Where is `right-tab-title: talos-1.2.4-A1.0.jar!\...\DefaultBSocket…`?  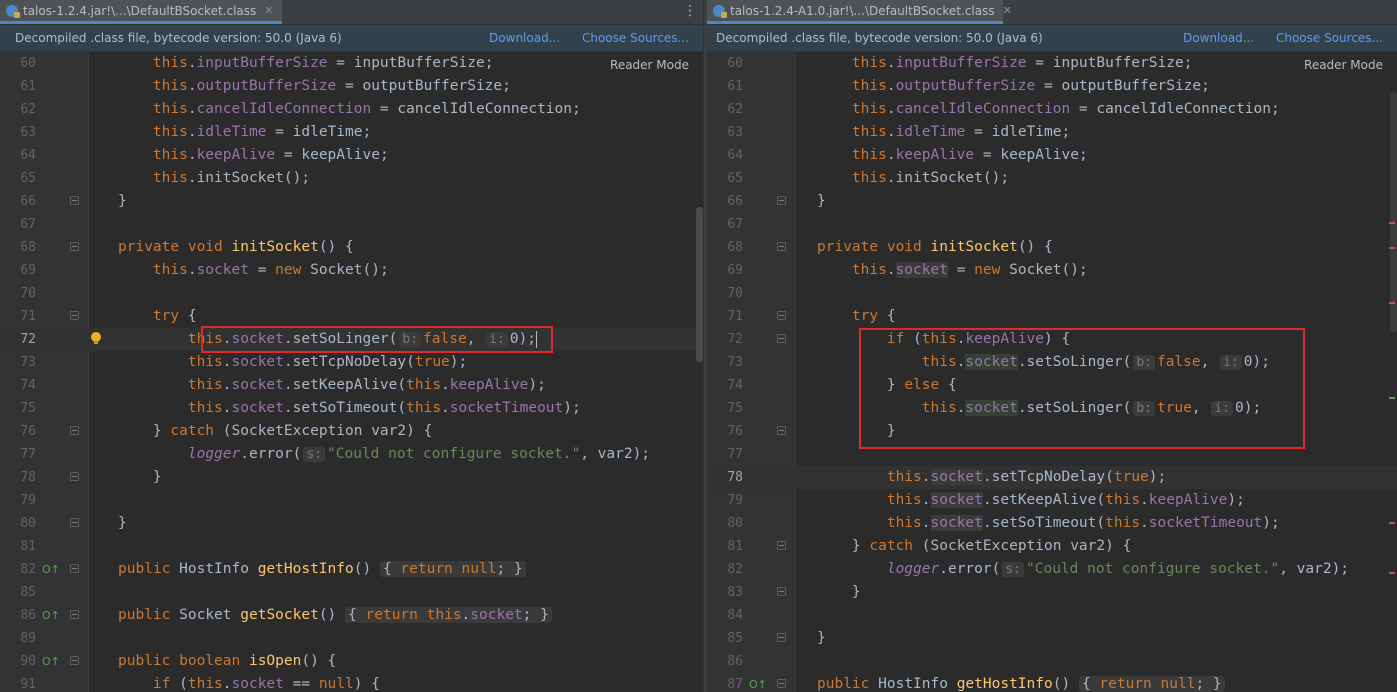
right-tab-title: talos-1.2.4-A1.0.jar!\...\DefaultBSocket… is located at coordinates (862, 10).